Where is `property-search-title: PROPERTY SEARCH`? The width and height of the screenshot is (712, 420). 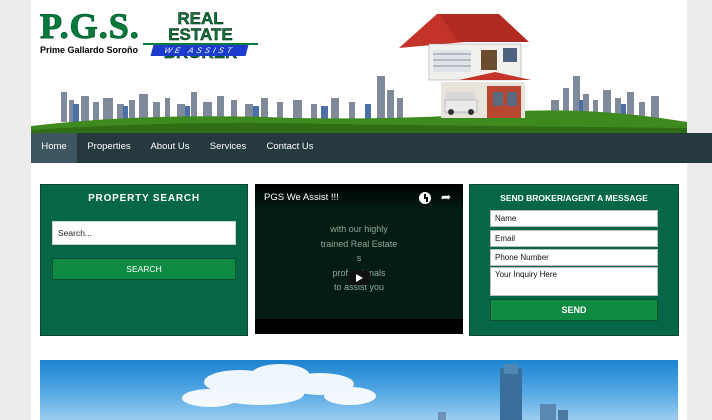
property-search-title: PROPERTY SEARCH is located at coordinates (144, 198).